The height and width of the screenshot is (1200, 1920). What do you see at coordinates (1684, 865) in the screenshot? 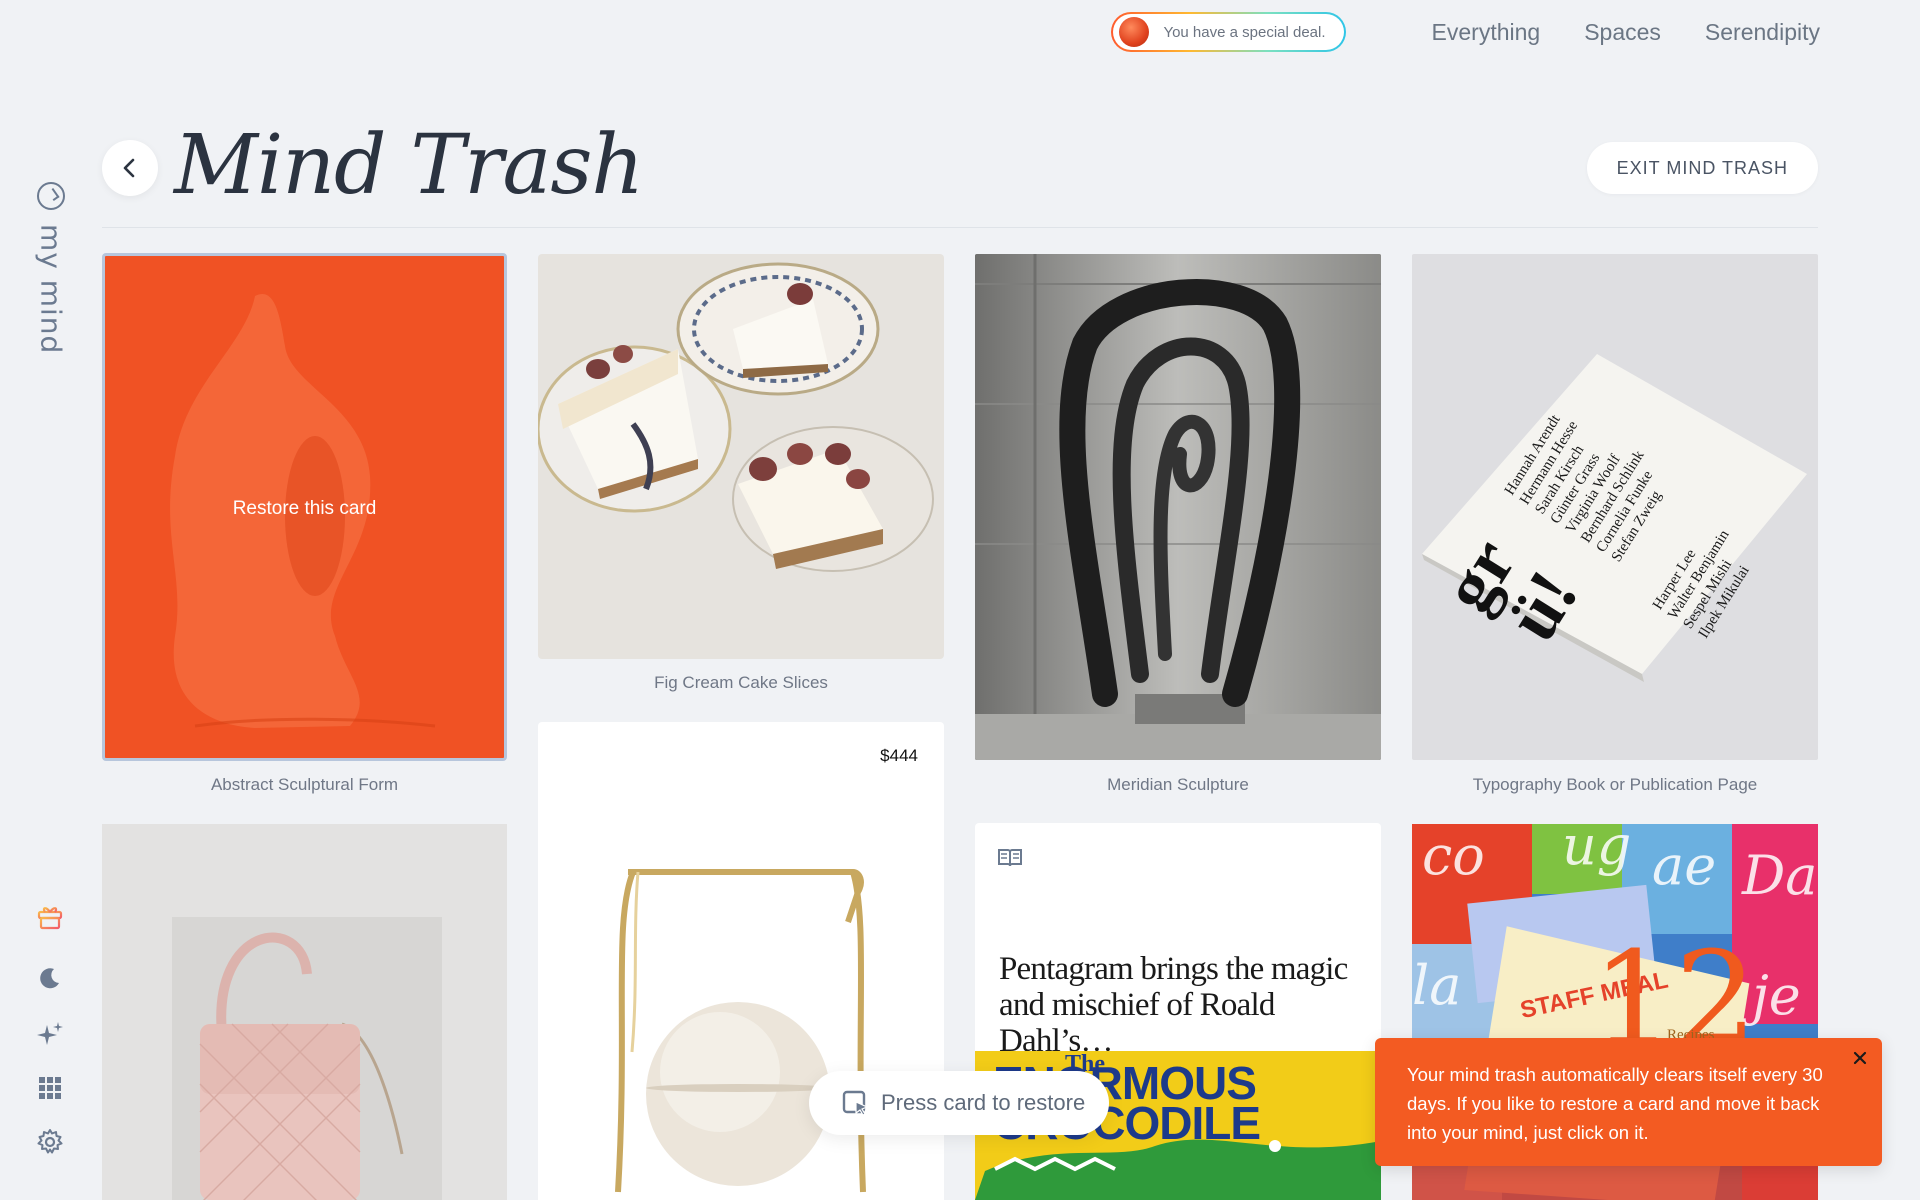
I see `svg-text: ae` at bounding box center [1684, 865].